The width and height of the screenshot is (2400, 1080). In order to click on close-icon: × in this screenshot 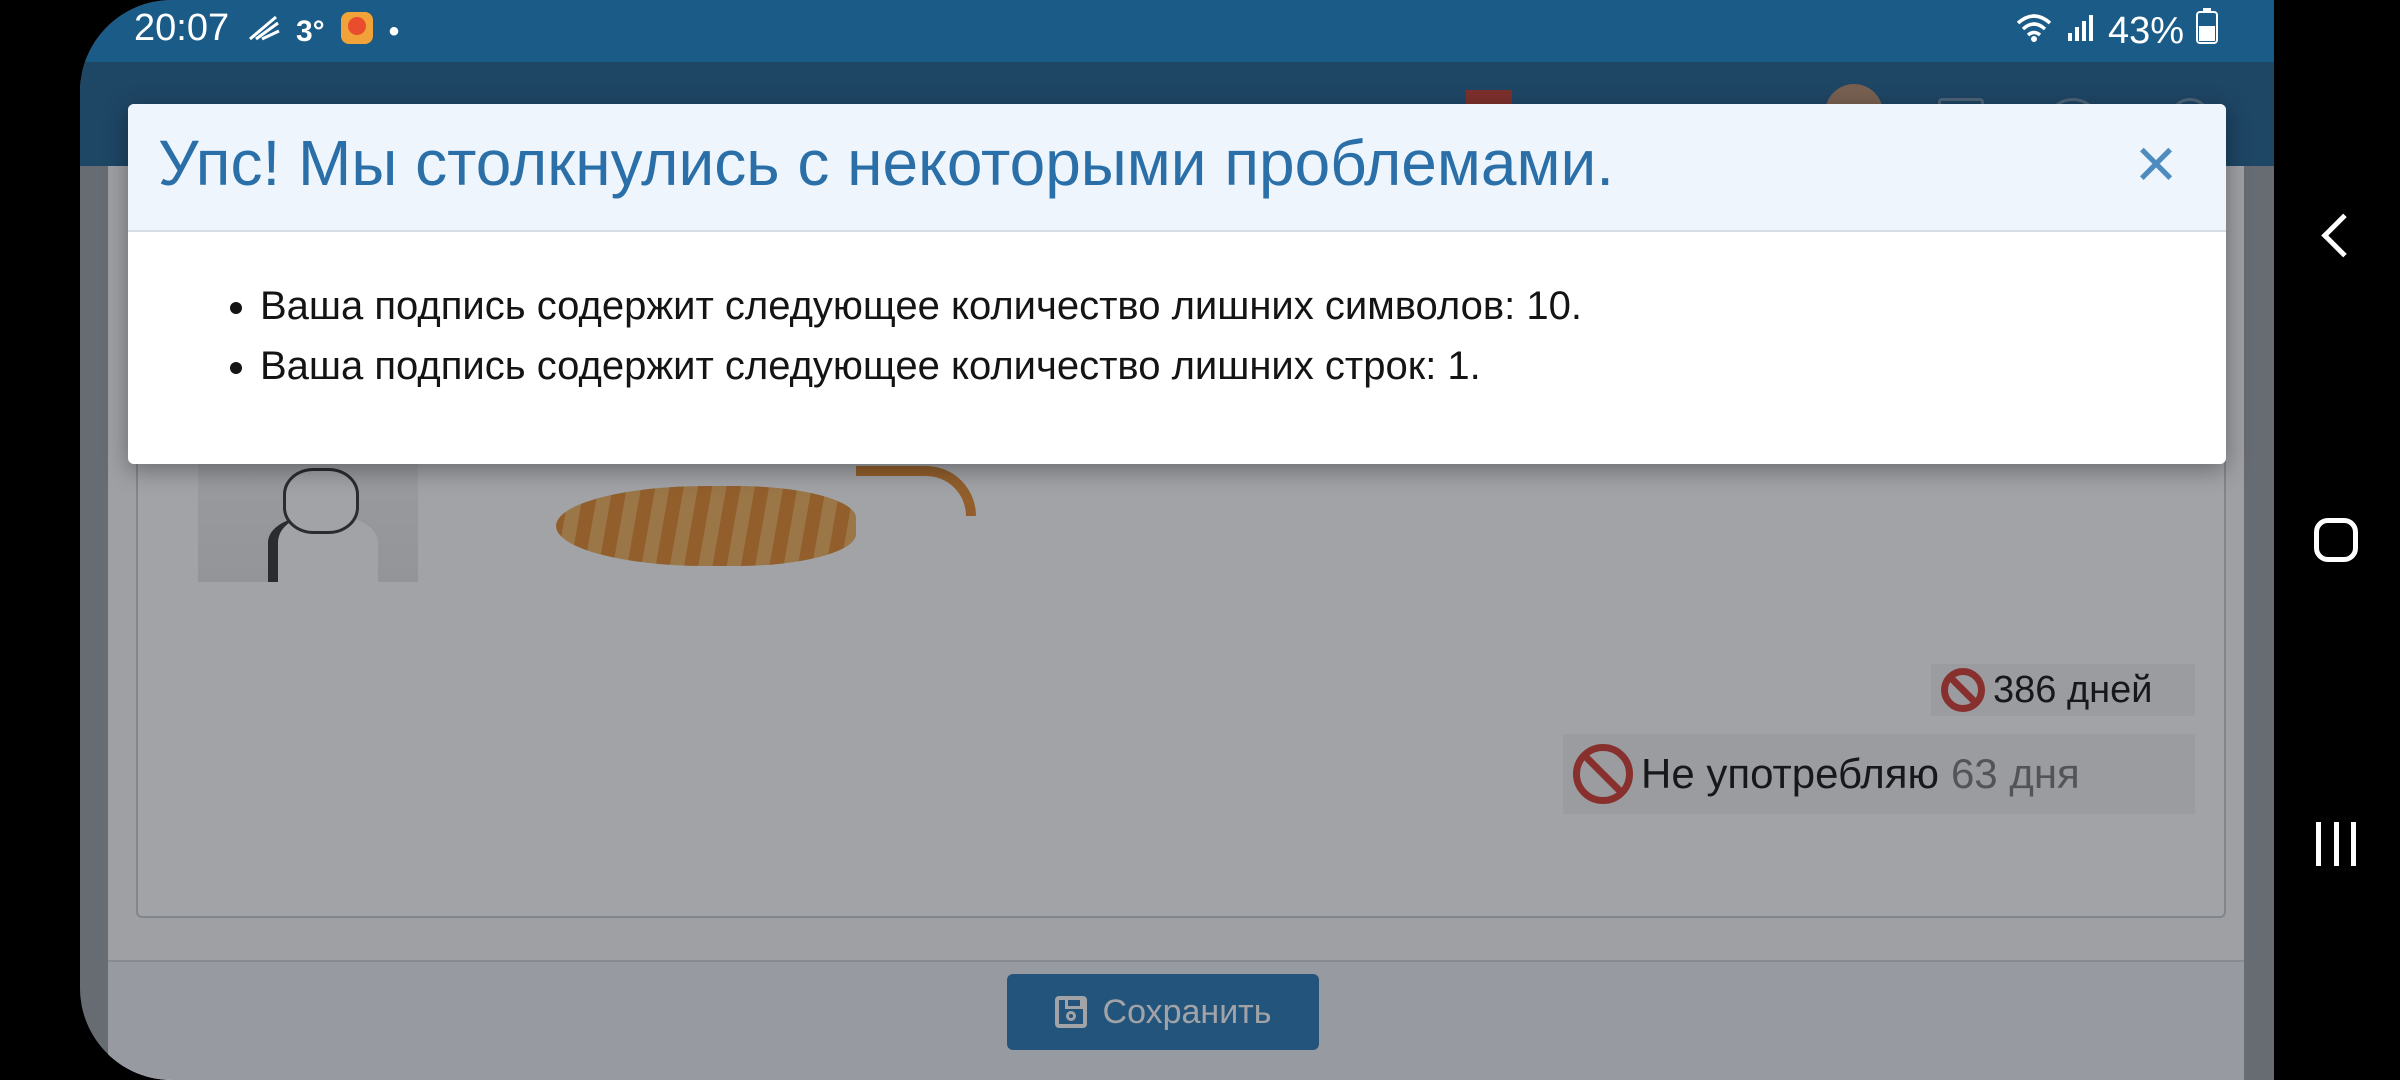, I will do `click(2156, 164)`.